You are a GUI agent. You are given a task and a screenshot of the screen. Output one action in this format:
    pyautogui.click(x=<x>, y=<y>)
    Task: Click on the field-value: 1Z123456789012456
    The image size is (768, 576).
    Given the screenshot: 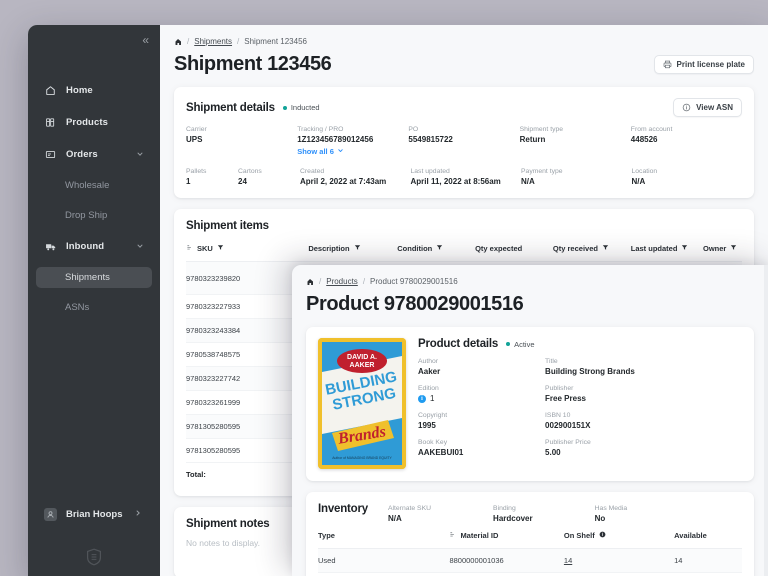 What is the action you would take?
    pyautogui.click(x=335, y=139)
    